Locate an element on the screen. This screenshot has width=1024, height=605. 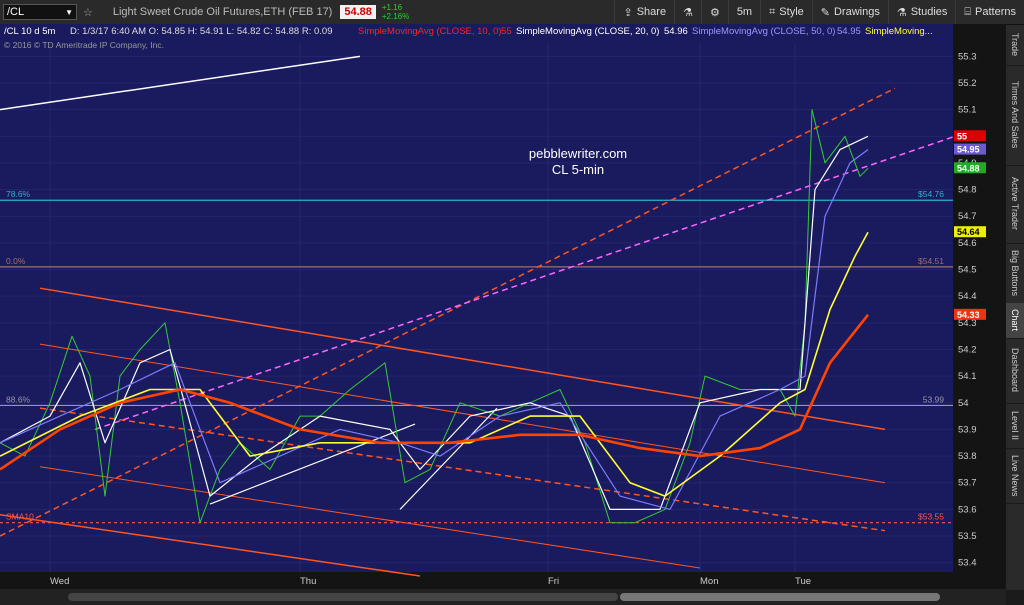
sidebar-tab-level-ii: Level II is located at coordinates (1015, 426).